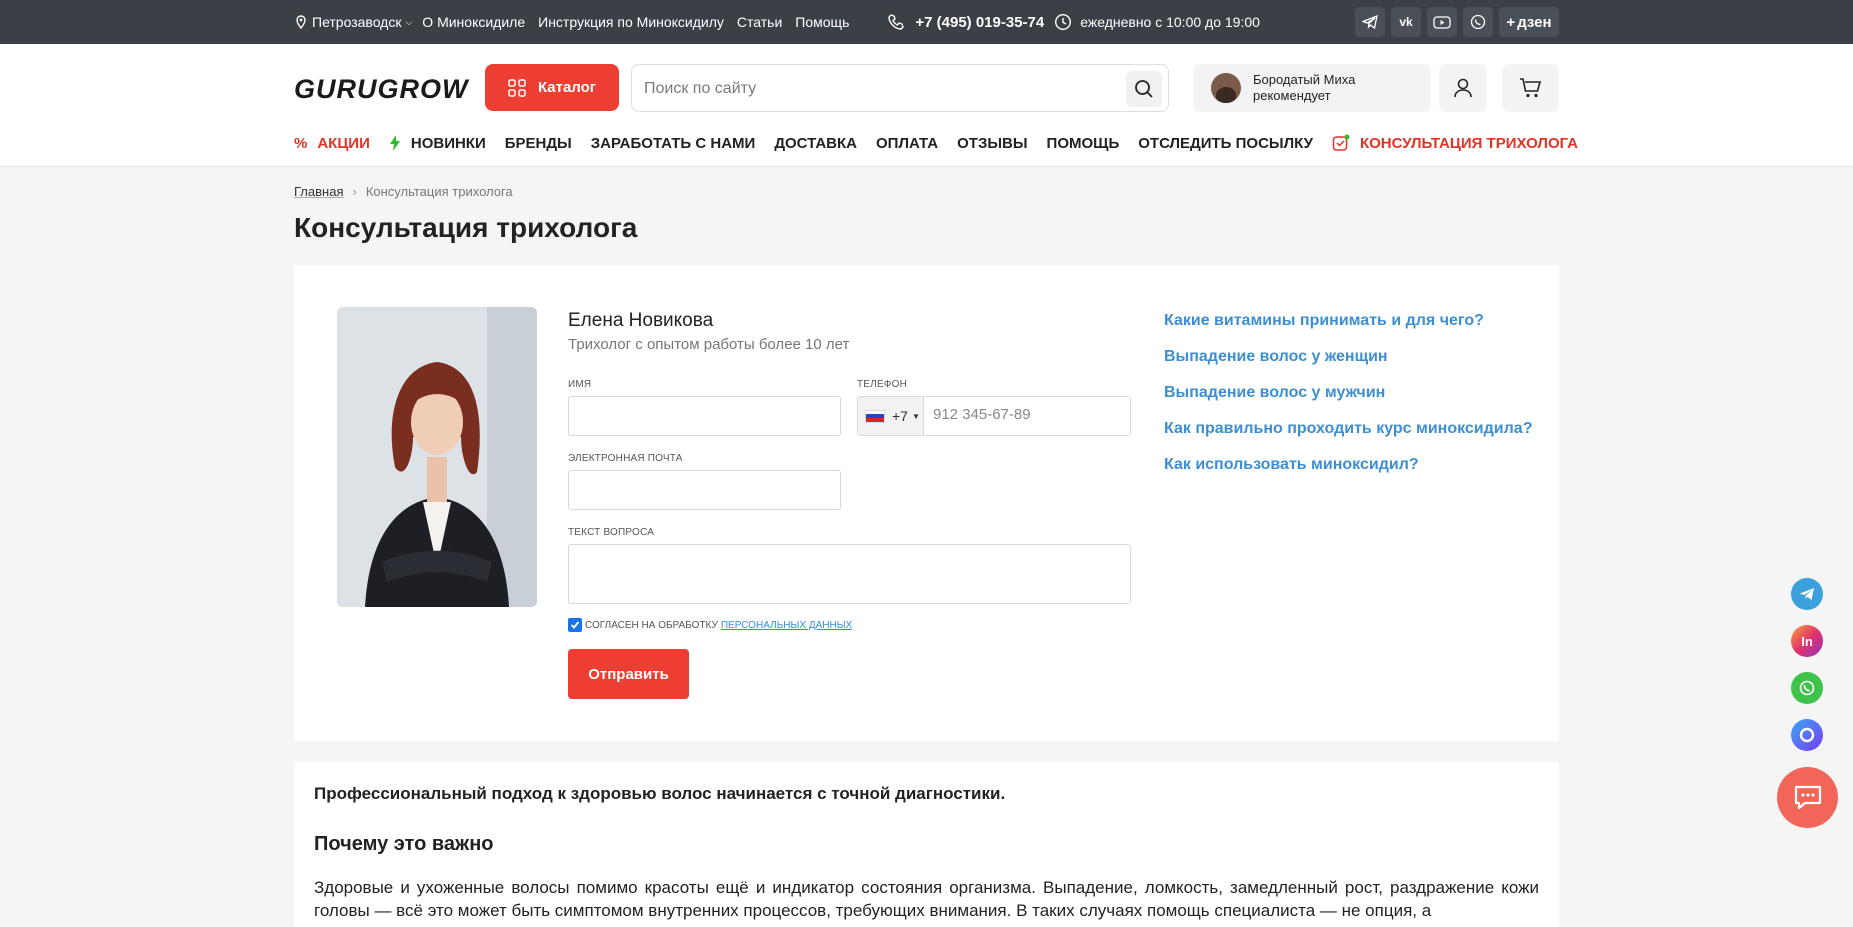 This screenshot has width=1853, height=927. Describe the element at coordinates (318, 191) in the screenshot. I see `breadcrumb-home: Главная` at that location.